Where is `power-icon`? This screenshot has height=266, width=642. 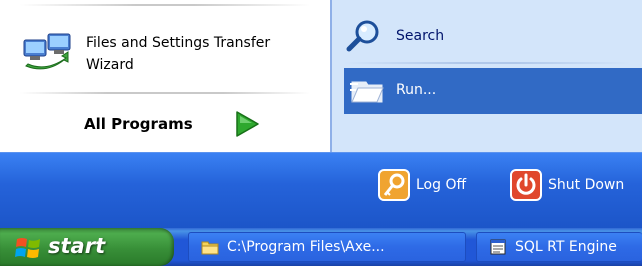
power-icon is located at coordinates (526, 185).